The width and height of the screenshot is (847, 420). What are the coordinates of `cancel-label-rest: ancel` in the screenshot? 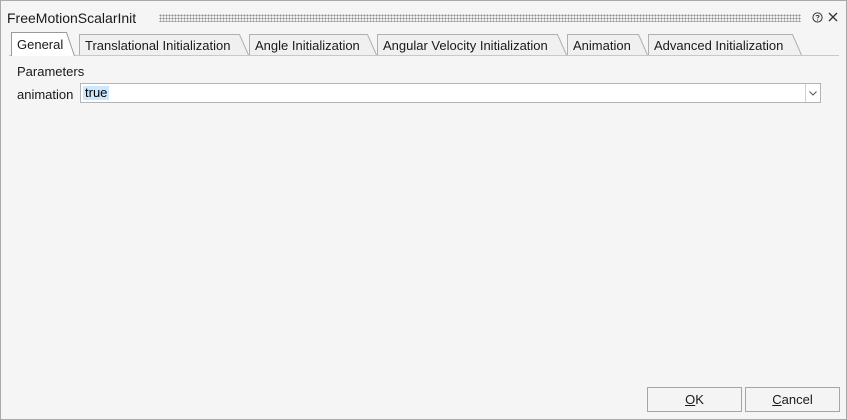 It's located at (797, 399).